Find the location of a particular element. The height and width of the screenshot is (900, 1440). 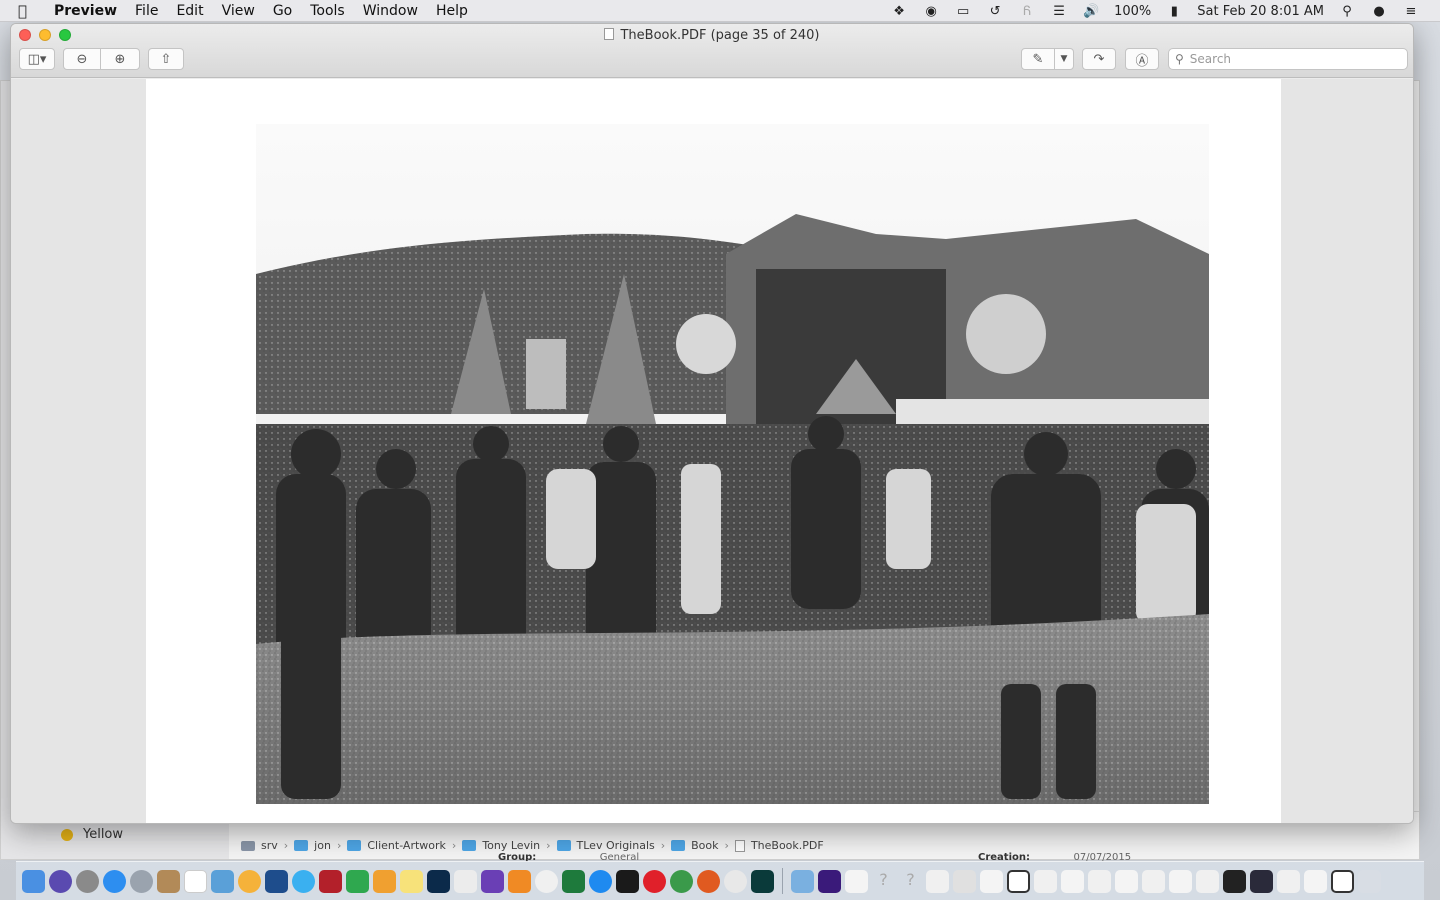

notification-center-icon: ≡ is located at coordinates (1411, 11).